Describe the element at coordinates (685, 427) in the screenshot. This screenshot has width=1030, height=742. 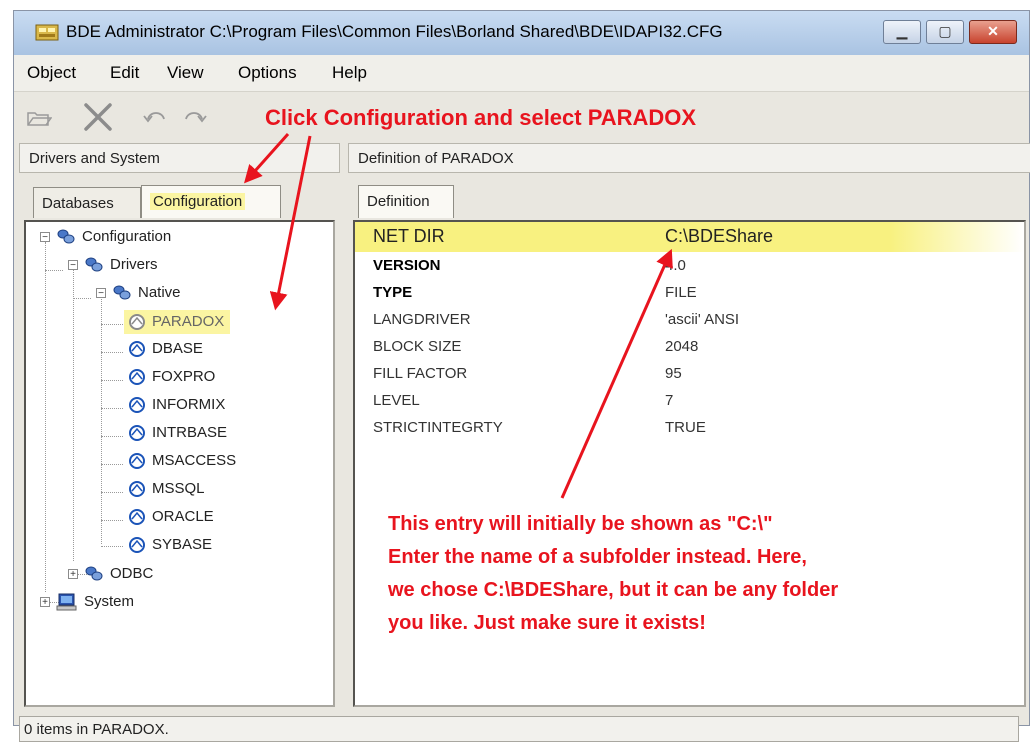
I see `definition-value: TRUE` at that location.